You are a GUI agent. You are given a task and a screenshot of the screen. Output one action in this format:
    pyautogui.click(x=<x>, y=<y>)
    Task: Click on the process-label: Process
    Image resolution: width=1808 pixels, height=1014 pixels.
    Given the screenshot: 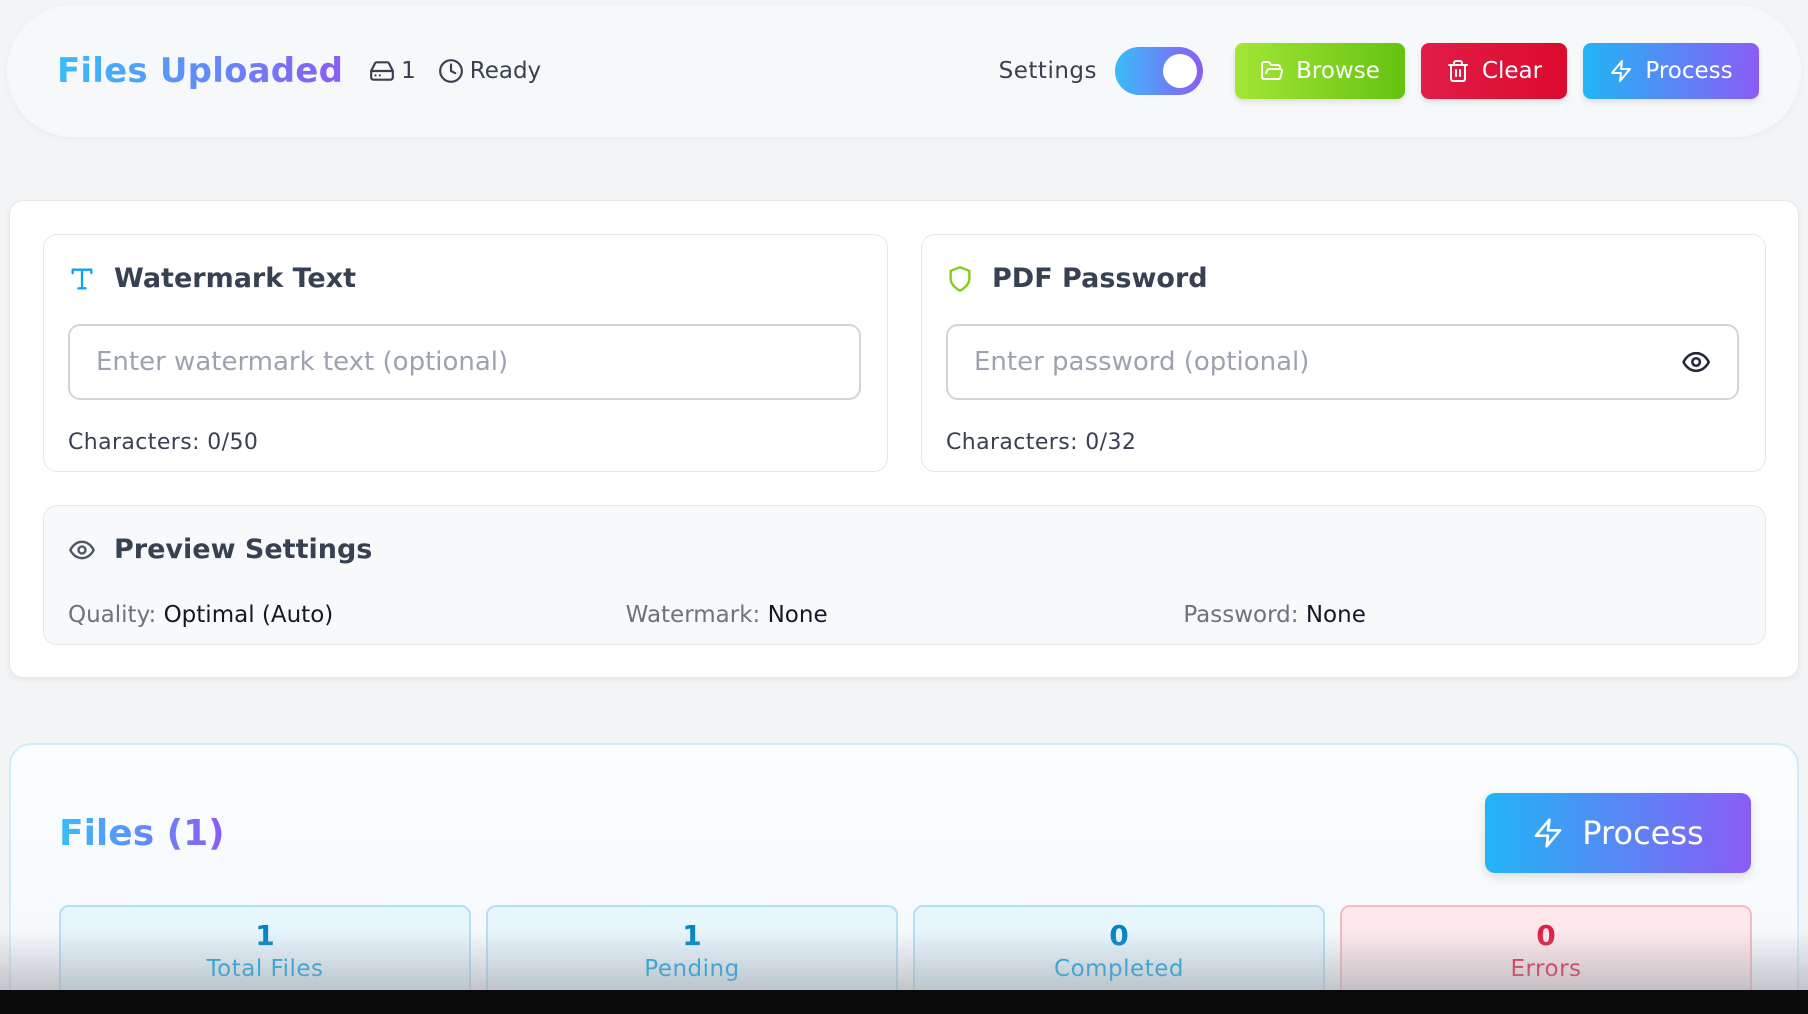 What is the action you would take?
    pyautogui.click(x=1689, y=71)
    